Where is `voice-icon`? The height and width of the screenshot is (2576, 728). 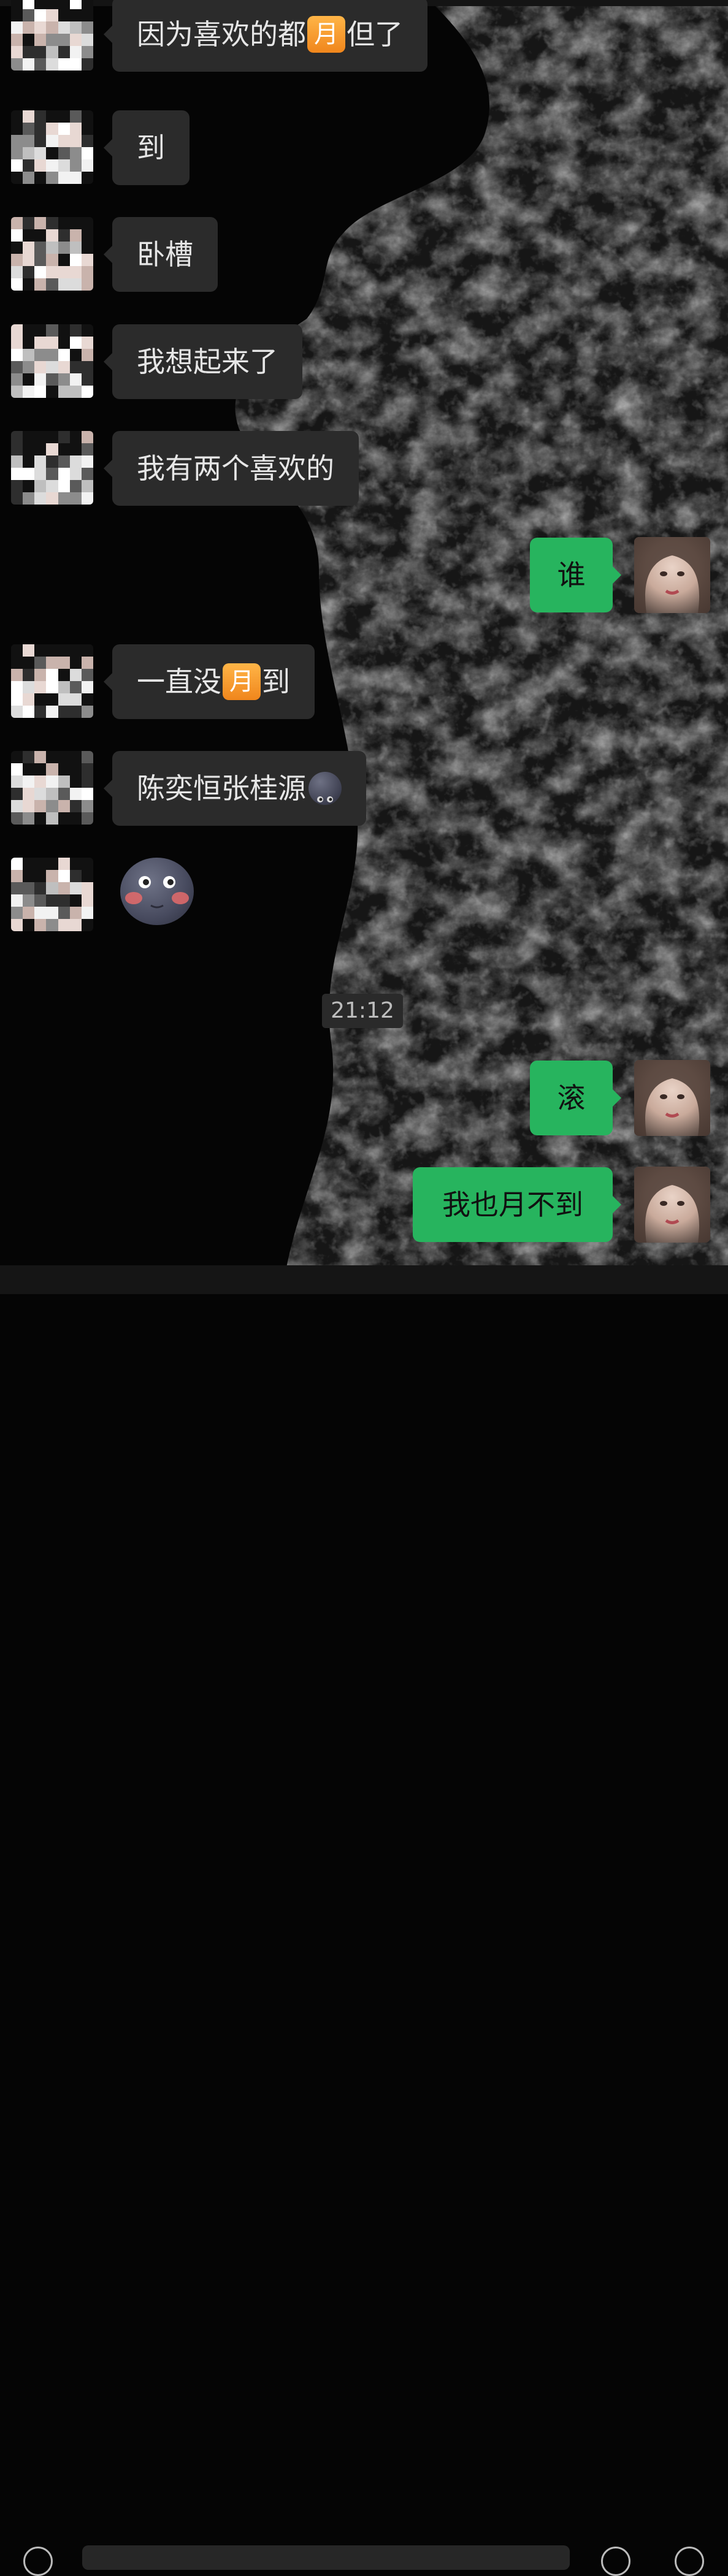 voice-icon is located at coordinates (38, 2561).